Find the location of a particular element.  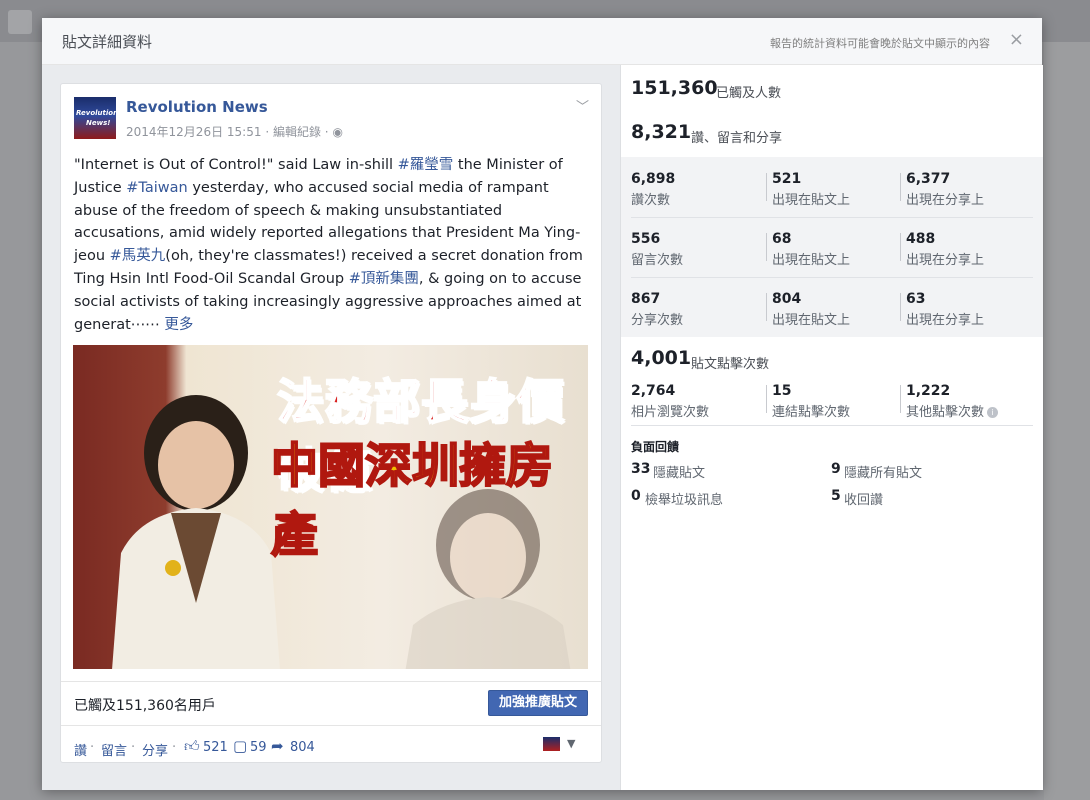

boost-post-button: 加強推廣貼文 is located at coordinates (537, 703).